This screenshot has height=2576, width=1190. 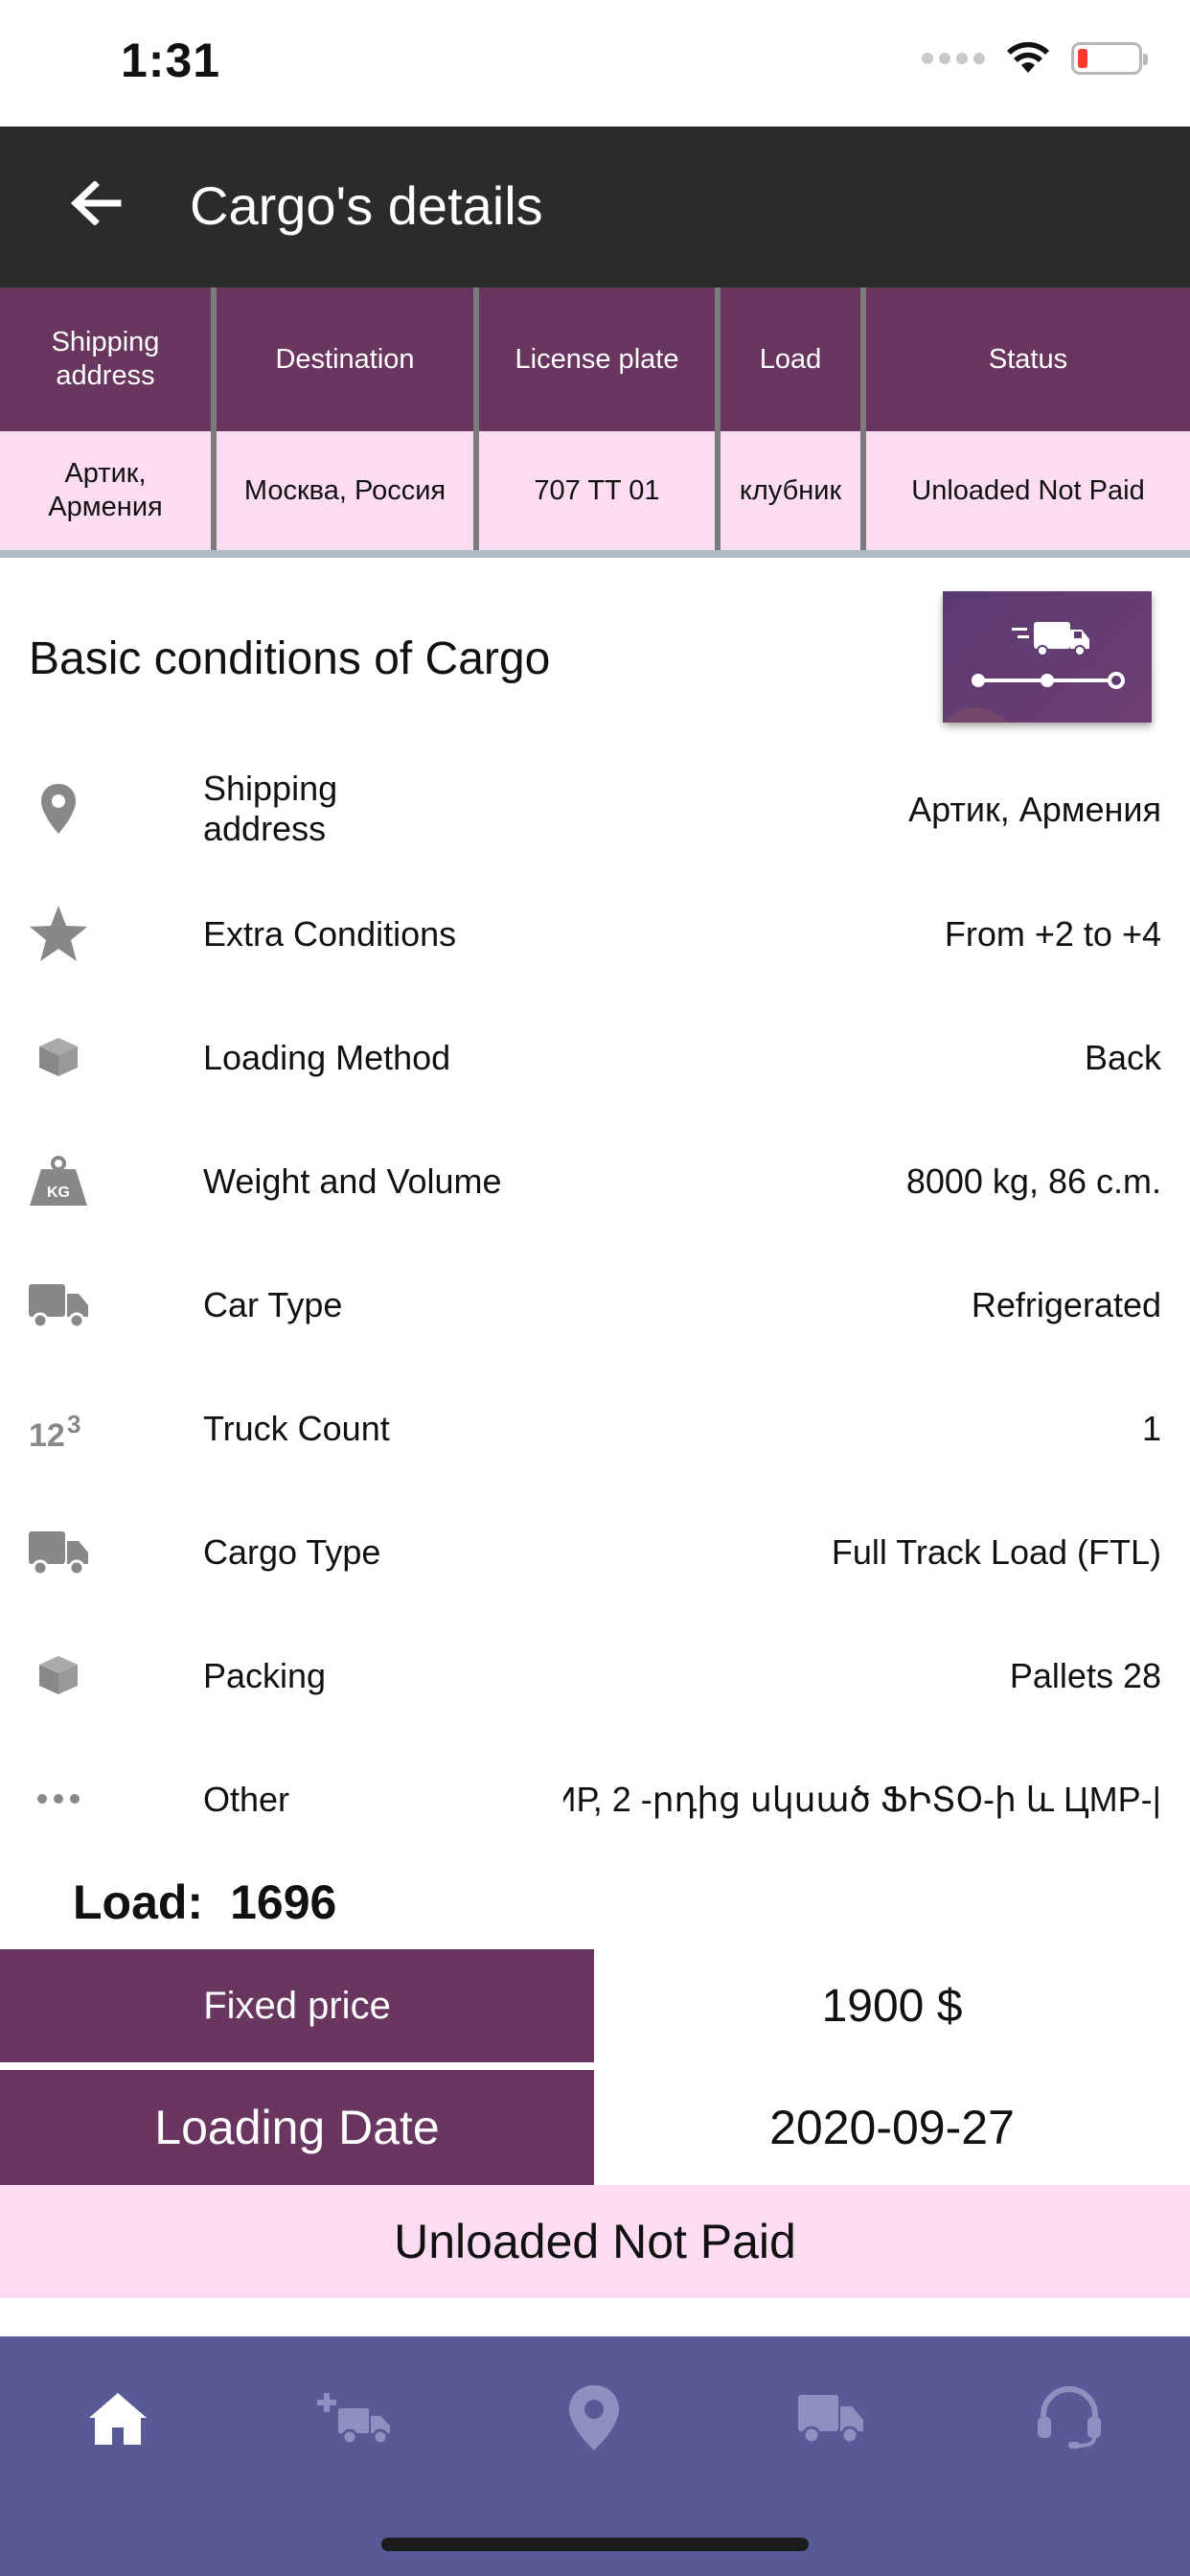 I want to click on cell-shipping-address: Артик, Армения, so click(x=109, y=490).